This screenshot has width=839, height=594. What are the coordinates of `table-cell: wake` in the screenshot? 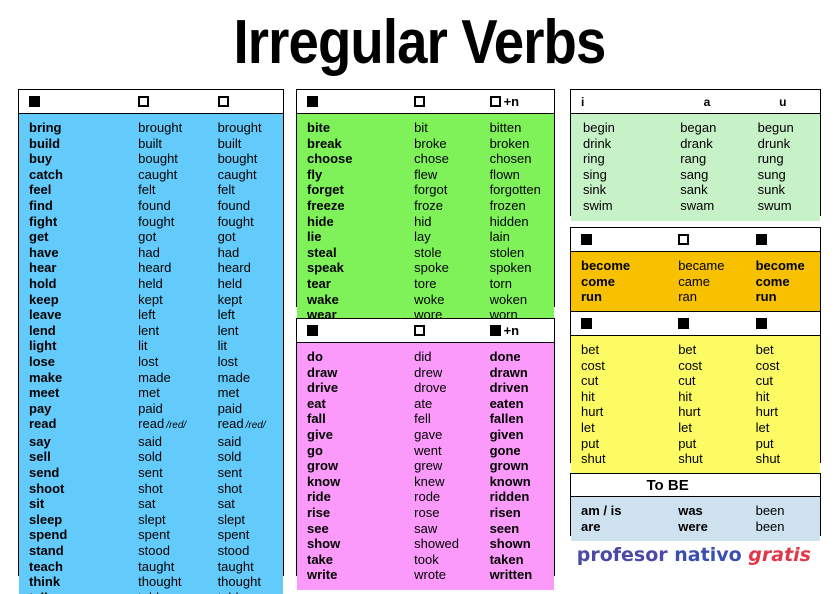 It's located at (323, 299).